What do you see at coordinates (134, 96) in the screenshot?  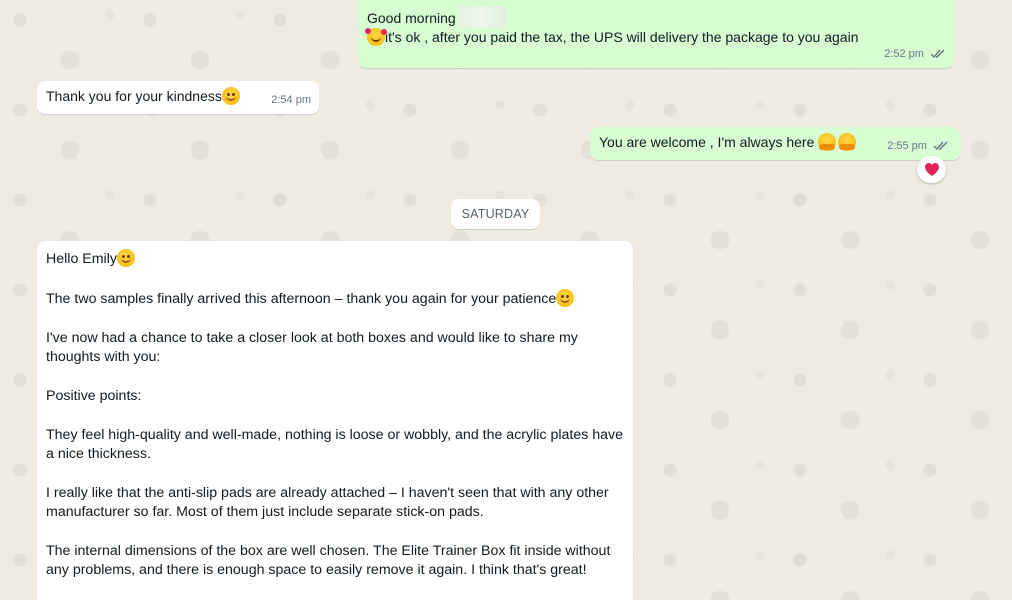 I see `message-text: Thank you for your kindness` at bounding box center [134, 96].